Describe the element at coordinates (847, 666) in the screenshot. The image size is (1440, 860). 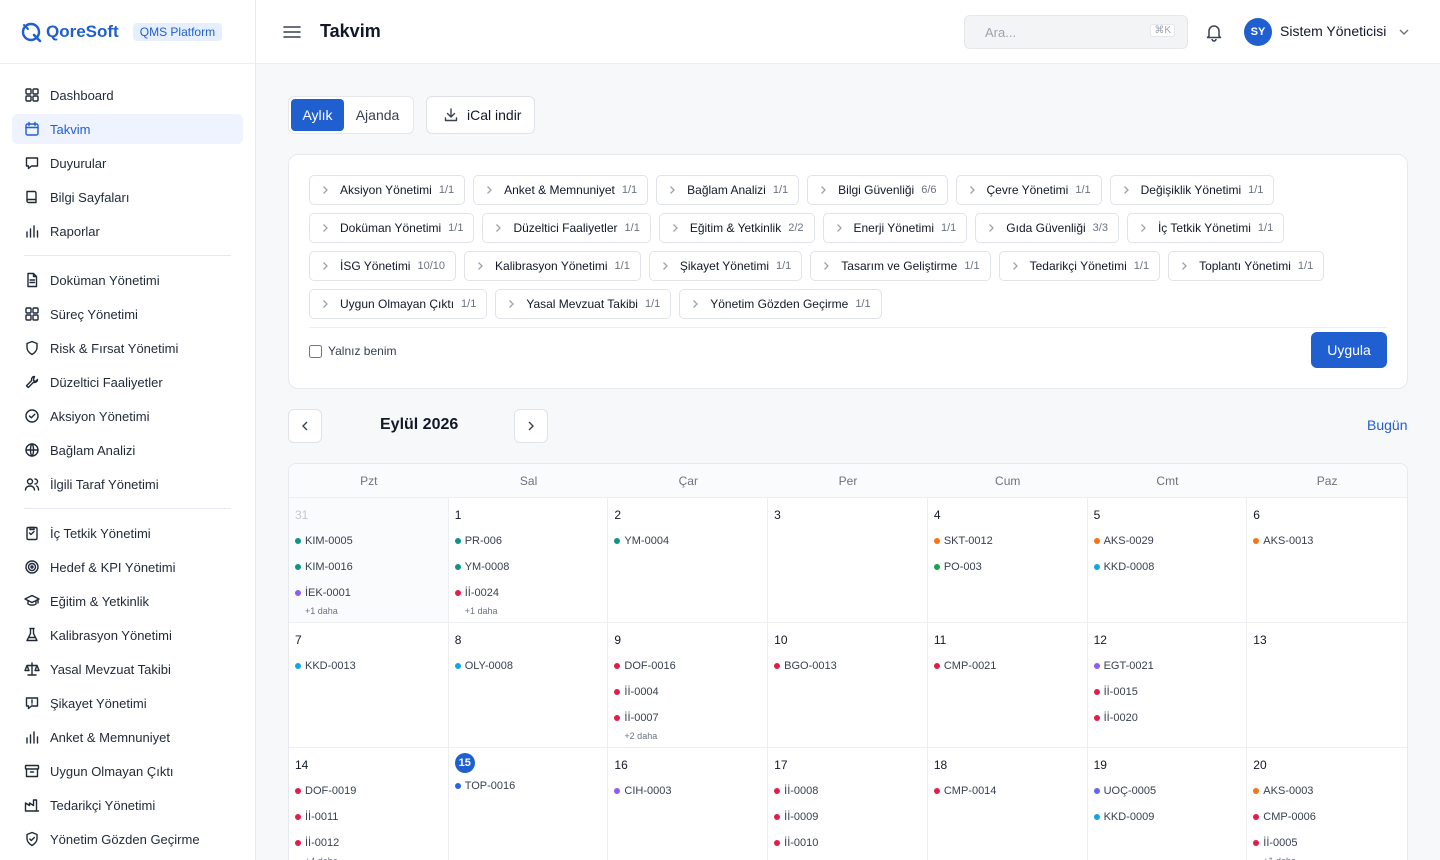
I see `calendar-event: BGO-0013` at that location.